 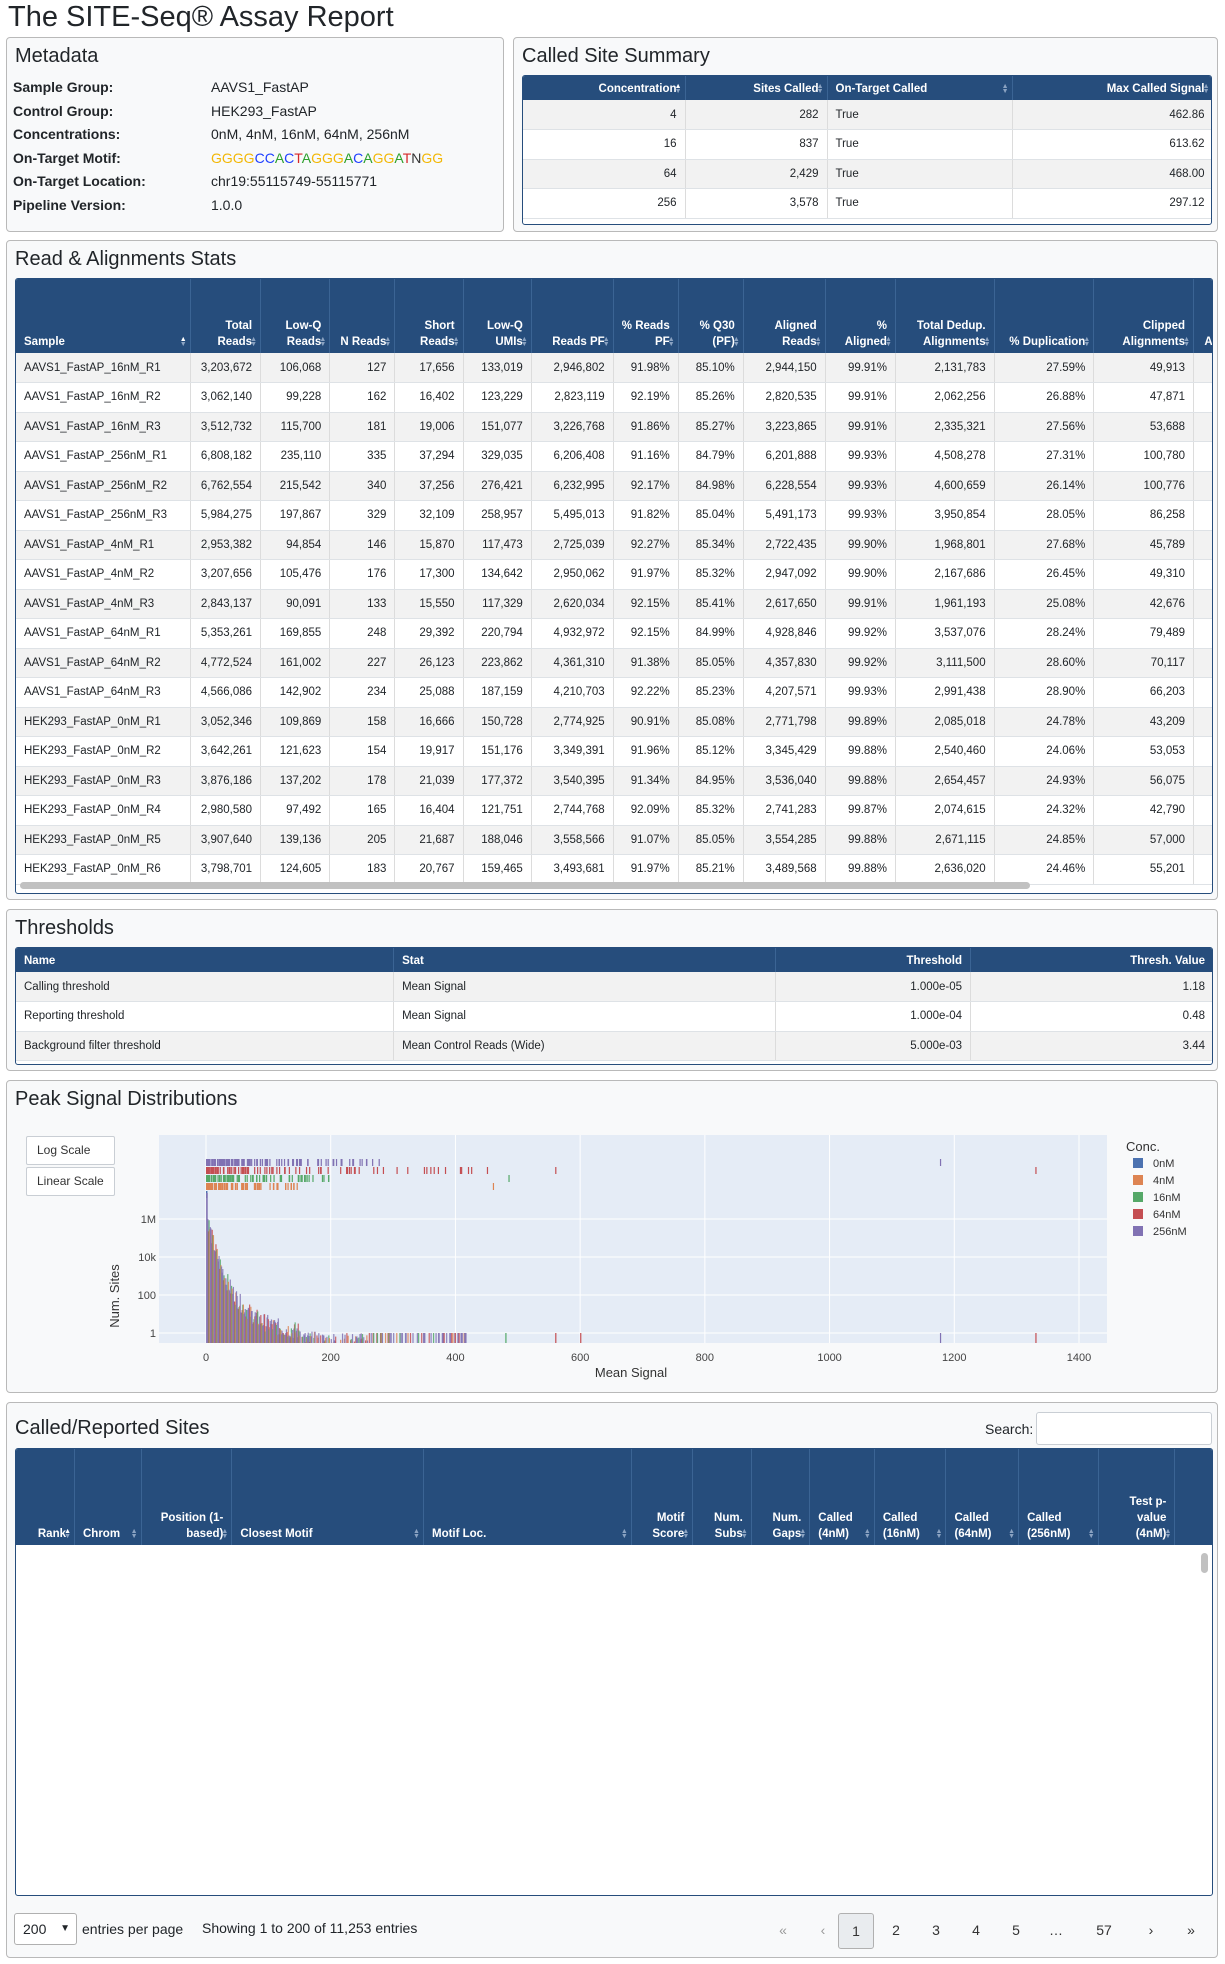 I want to click on table-cell: AAVS1_FastAP_64nM_R2, so click(x=103, y=663).